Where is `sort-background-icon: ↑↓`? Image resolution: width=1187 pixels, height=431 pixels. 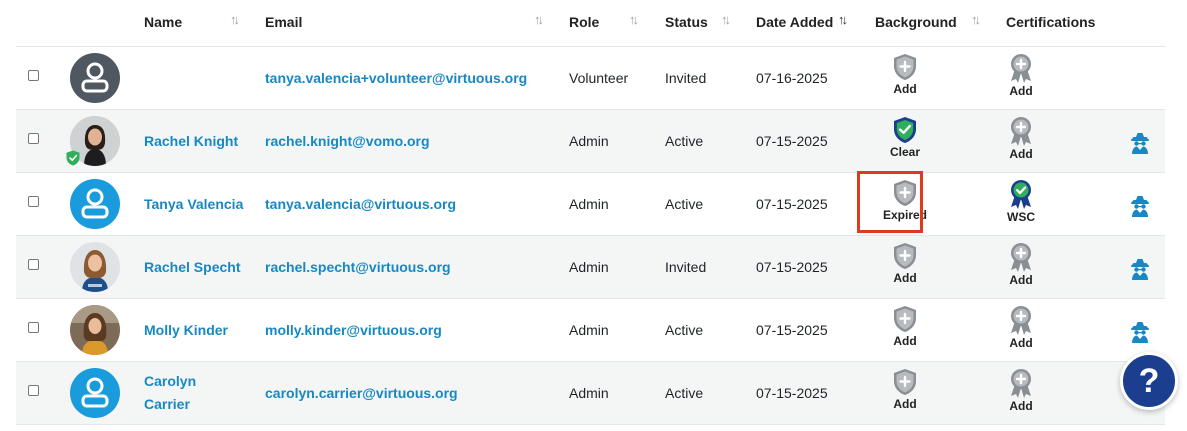 sort-background-icon: ↑↓ is located at coordinates (976, 19).